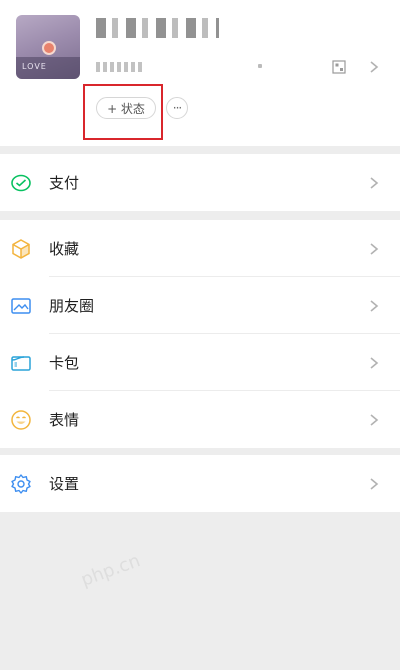 This screenshot has height=670, width=400. Describe the element at coordinates (21, 363) in the screenshot. I see `card-wallet-icon` at that location.